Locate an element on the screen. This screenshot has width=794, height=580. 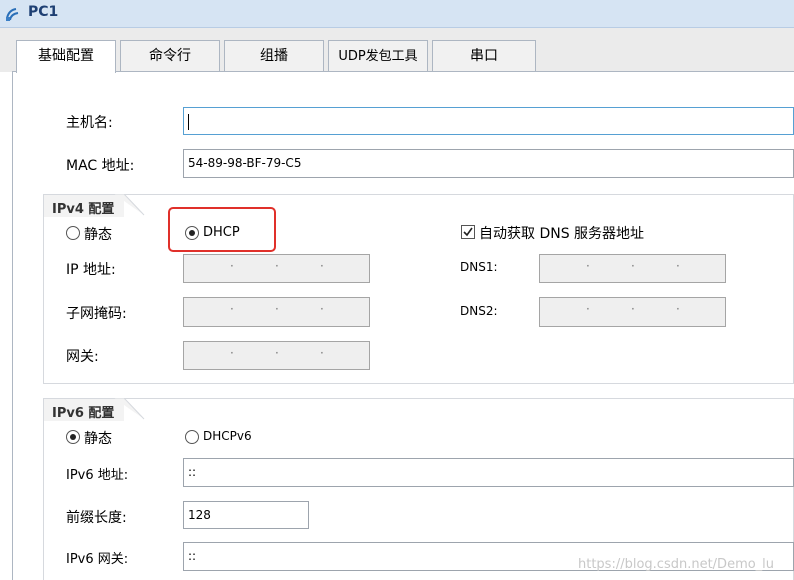
ipv4-static-label: 静态 is located at coordinates (98, 235).